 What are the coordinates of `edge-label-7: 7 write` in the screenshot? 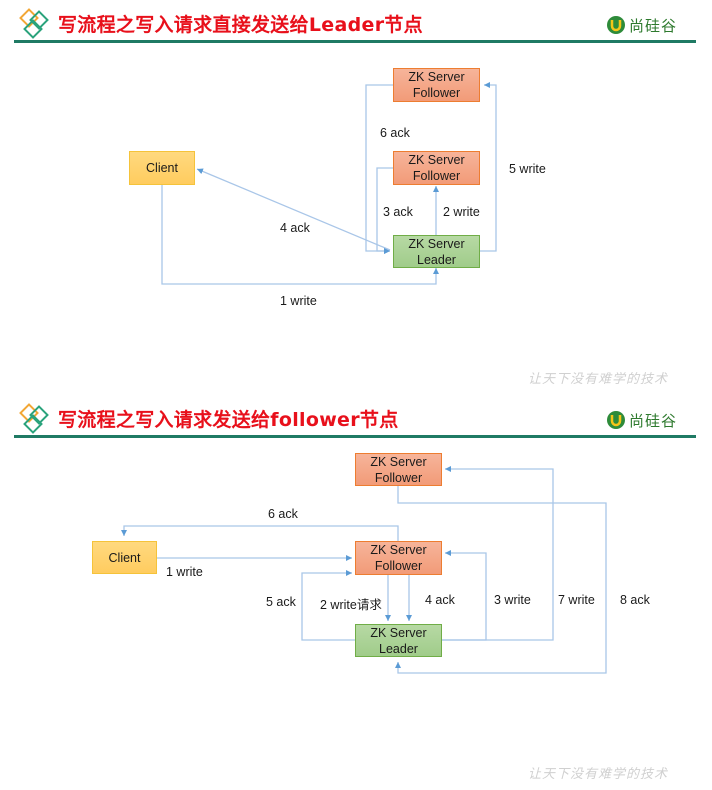 It's located at (576, 600).